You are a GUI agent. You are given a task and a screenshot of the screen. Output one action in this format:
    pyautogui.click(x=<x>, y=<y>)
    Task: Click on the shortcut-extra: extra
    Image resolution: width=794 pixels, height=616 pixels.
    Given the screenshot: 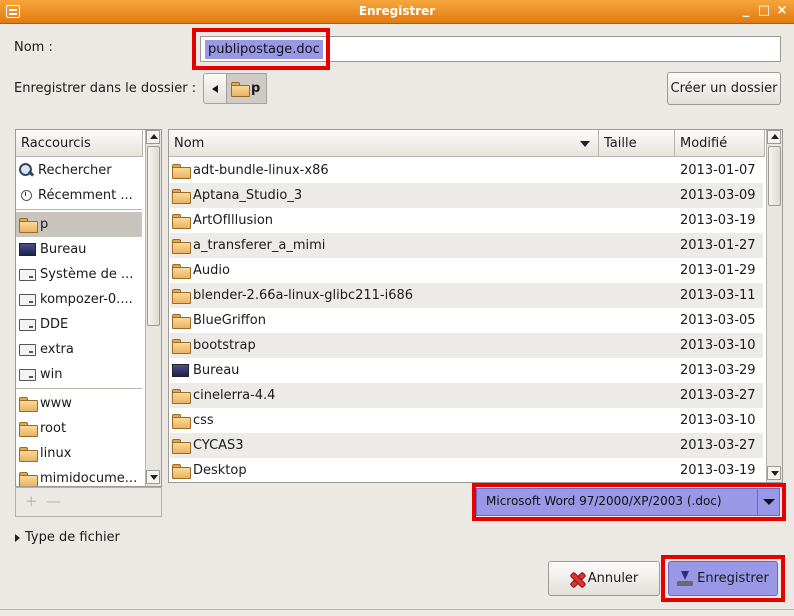 What is the action you would take?
    pyautogui.click(x=79, y=349)
    